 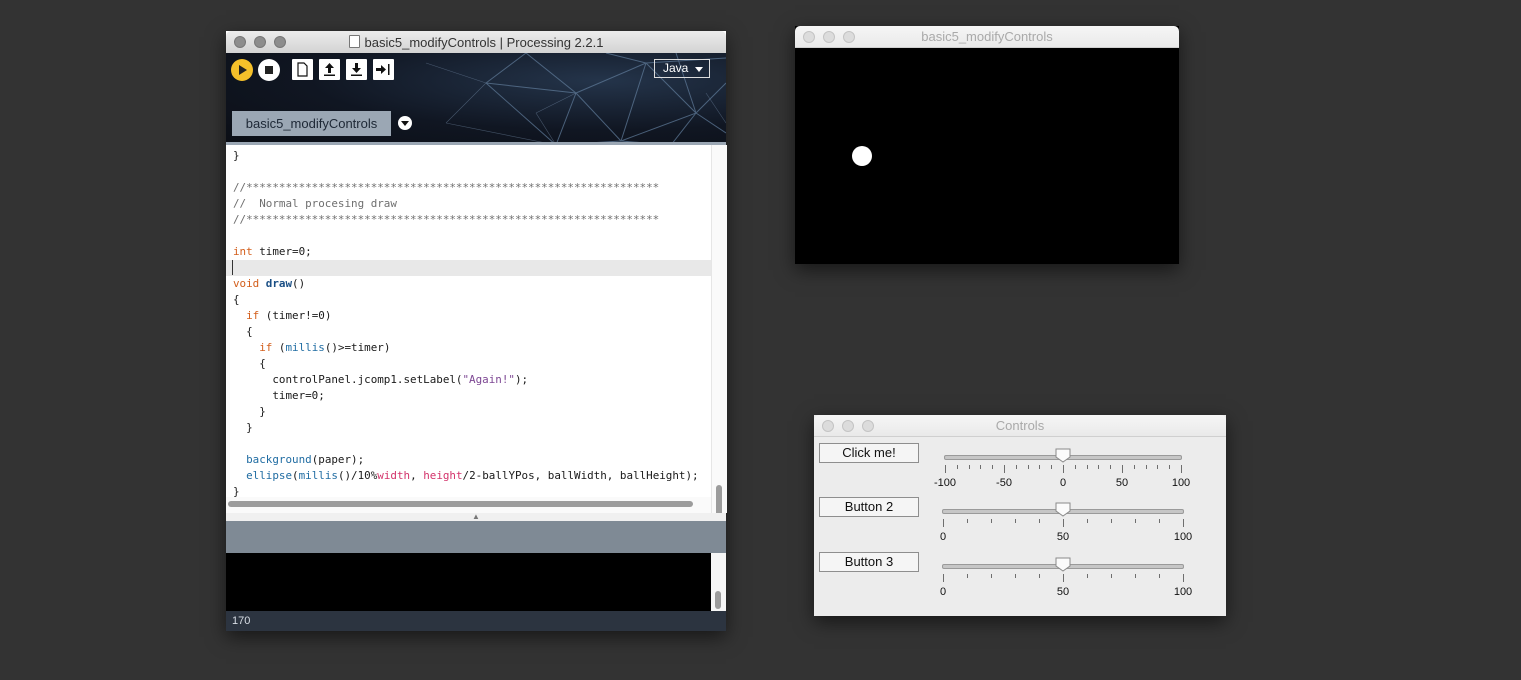 I want to click on code-line: {, so click(x=236, y=300).